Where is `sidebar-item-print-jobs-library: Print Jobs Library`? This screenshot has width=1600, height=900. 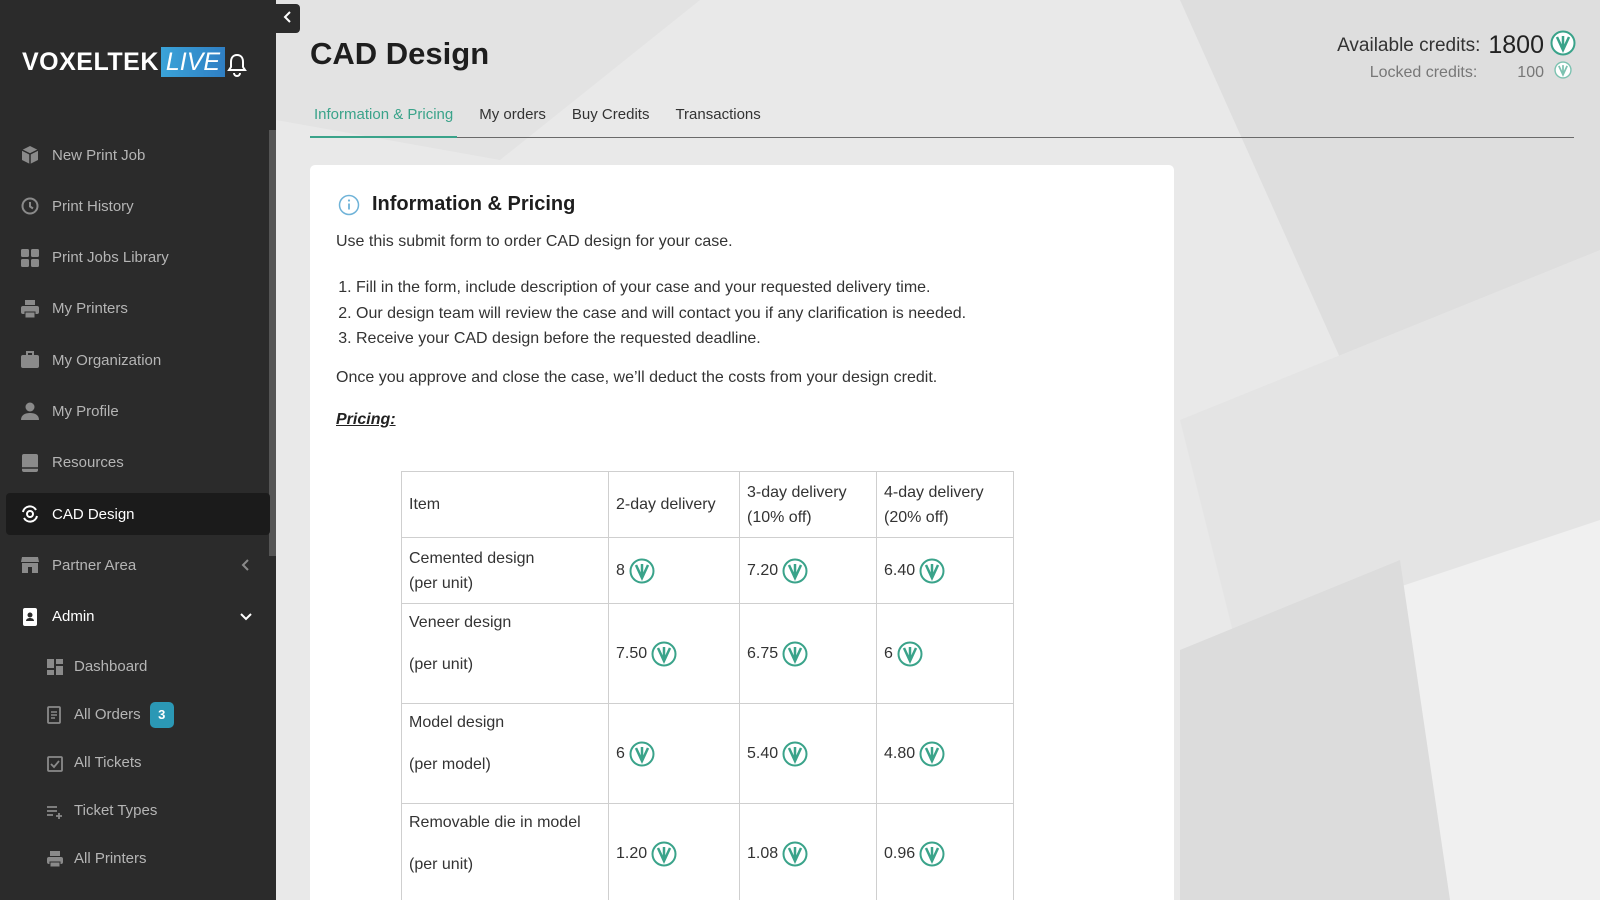
sidebar-item-print-jobs-library: Print Jobs Library is located at coordinates (138, 258).